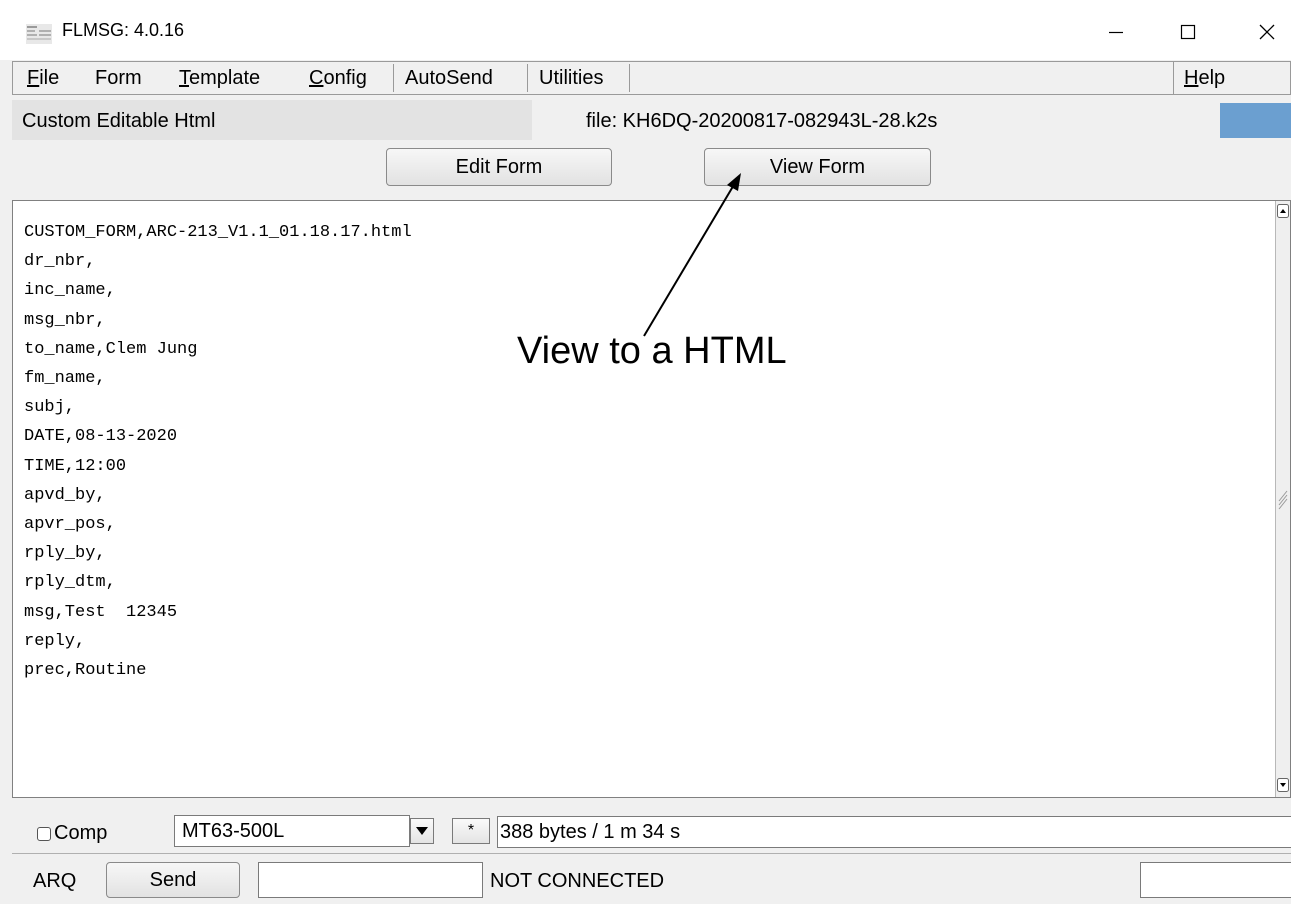 This screenshot has height=904, width=1291. I want to click on menu-help: Help, so click(1204, 78).